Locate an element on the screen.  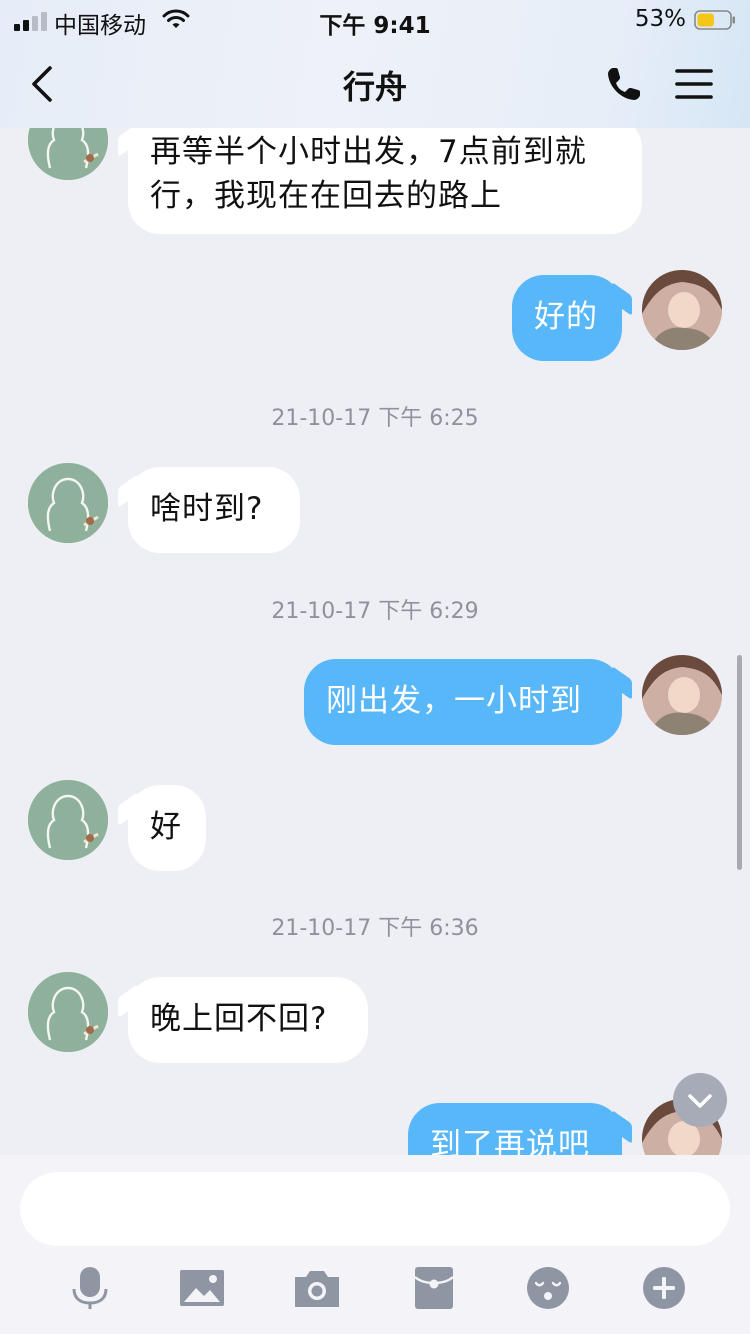
message-input is located at coordinates (375, 1209).